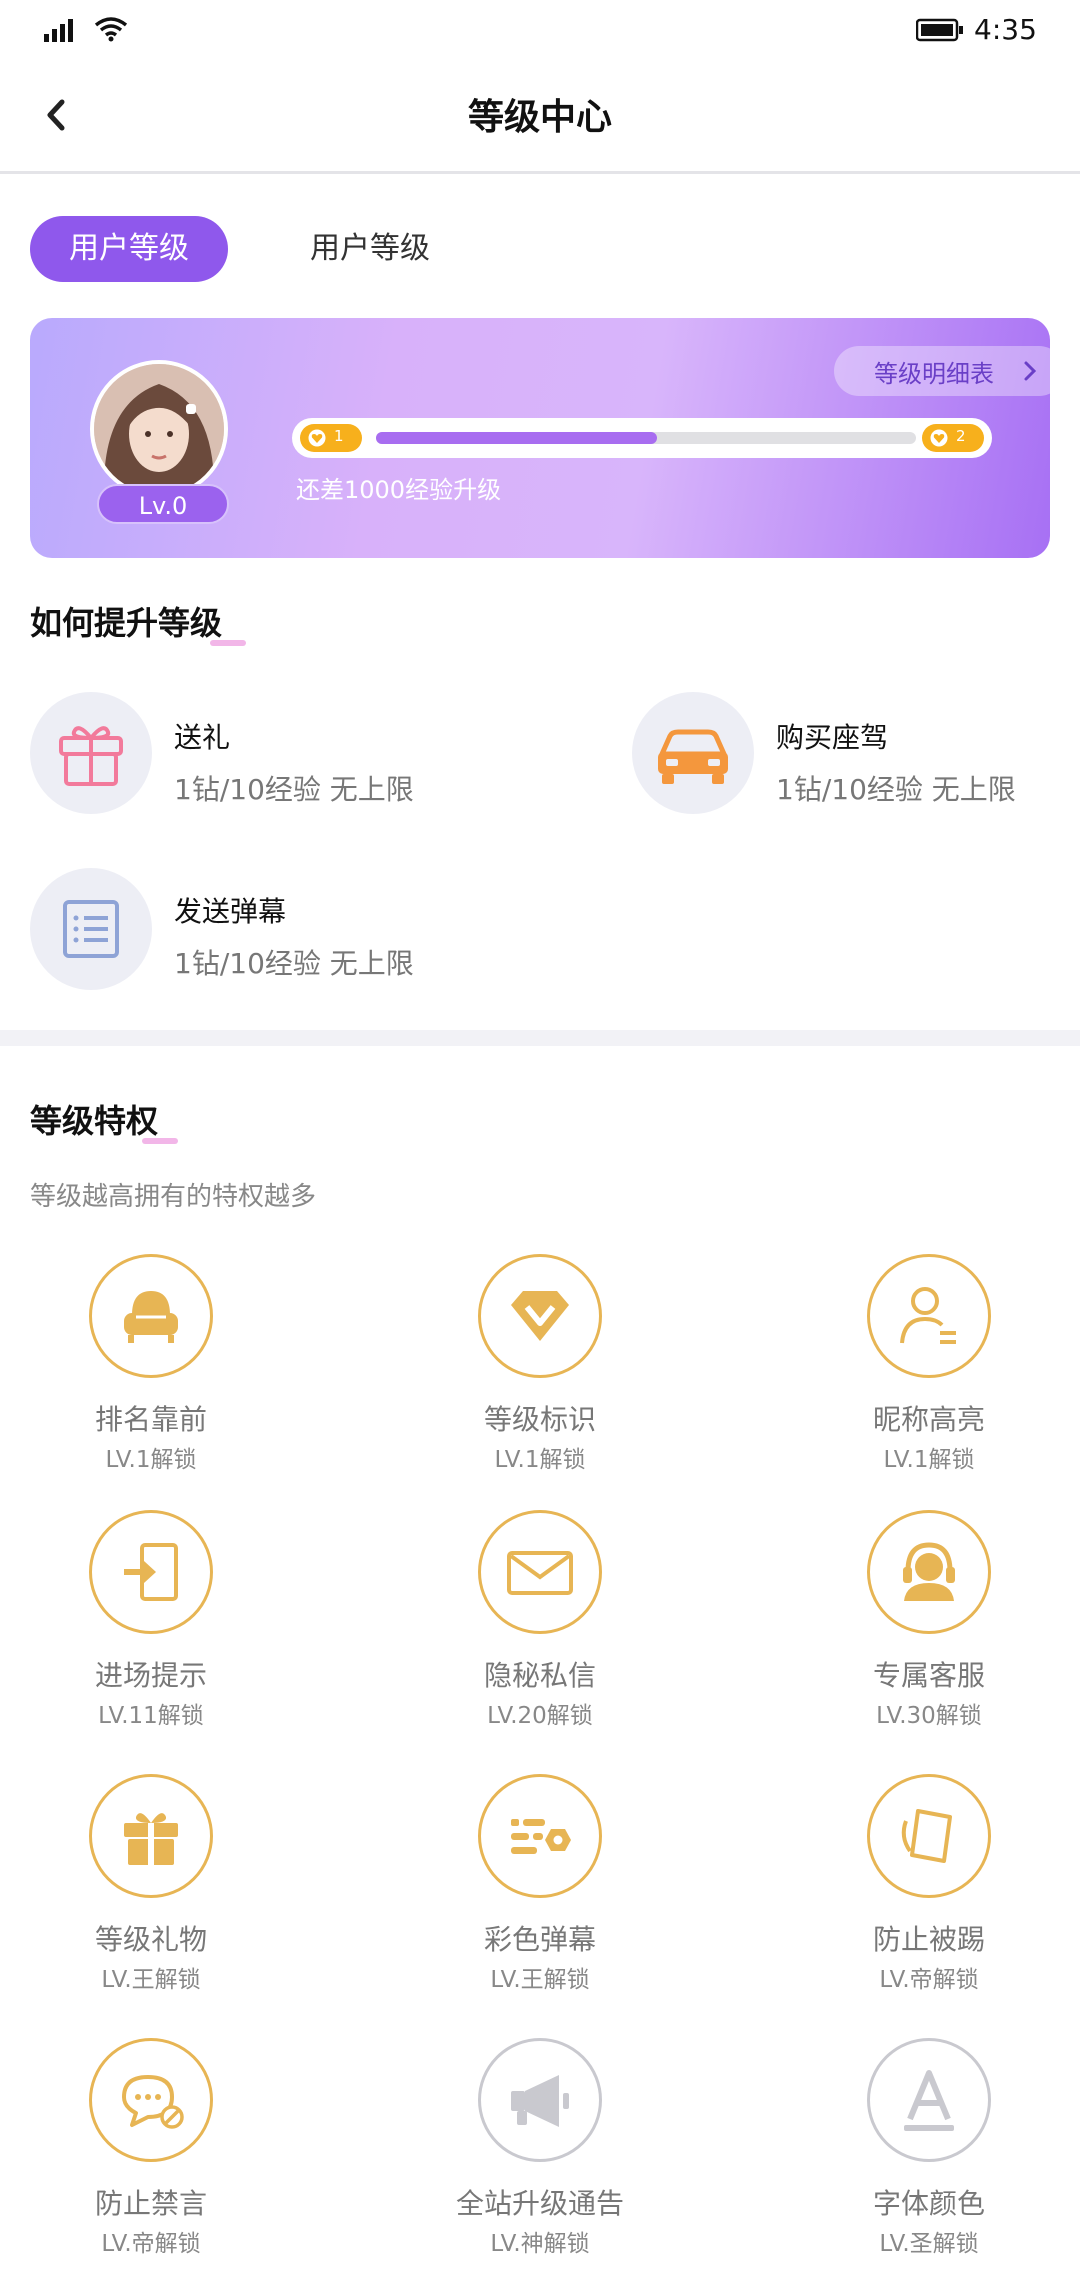  What do you see at coordinates (539, 1939) in the screenshot?
I see `privilege-name: 彩色弹幕` at bounding box center [539, 1939].